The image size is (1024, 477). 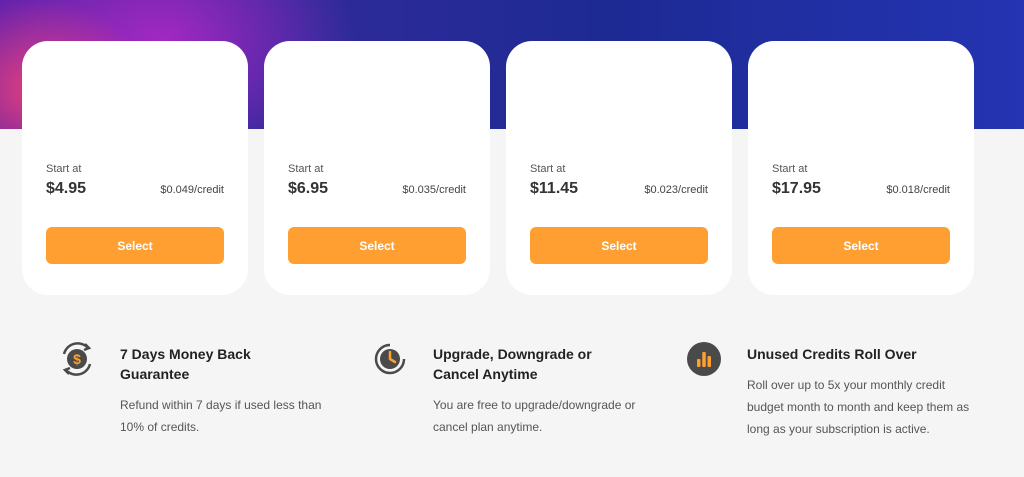 I want to click on feature-title: 7 Days Money Back Guarantee, so click(x=230, y=364).